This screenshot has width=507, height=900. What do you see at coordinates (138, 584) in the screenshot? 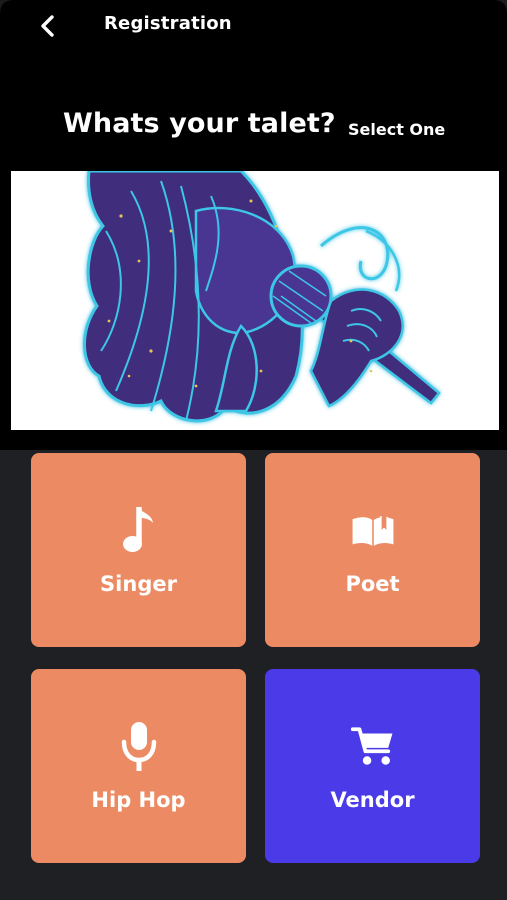
I see `option-label: Singer` at bounding box center [138, 584].